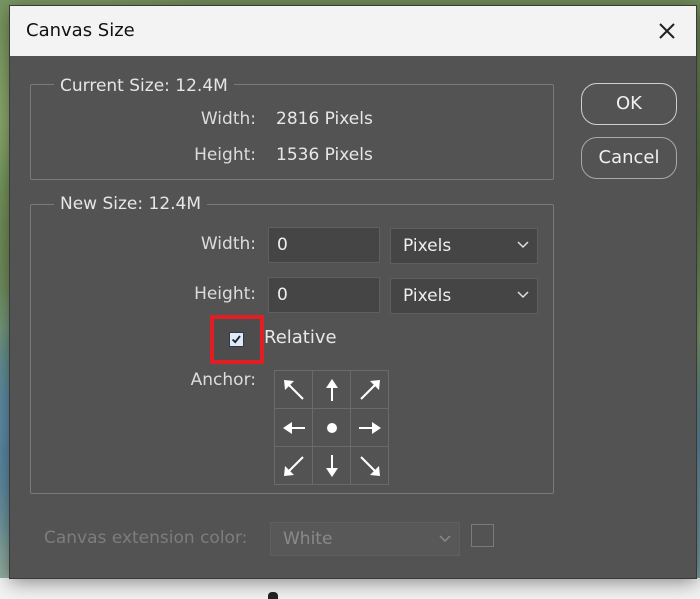 The image size is (700, 599). I want to click on arrow-up-icon, so click(331, 389).